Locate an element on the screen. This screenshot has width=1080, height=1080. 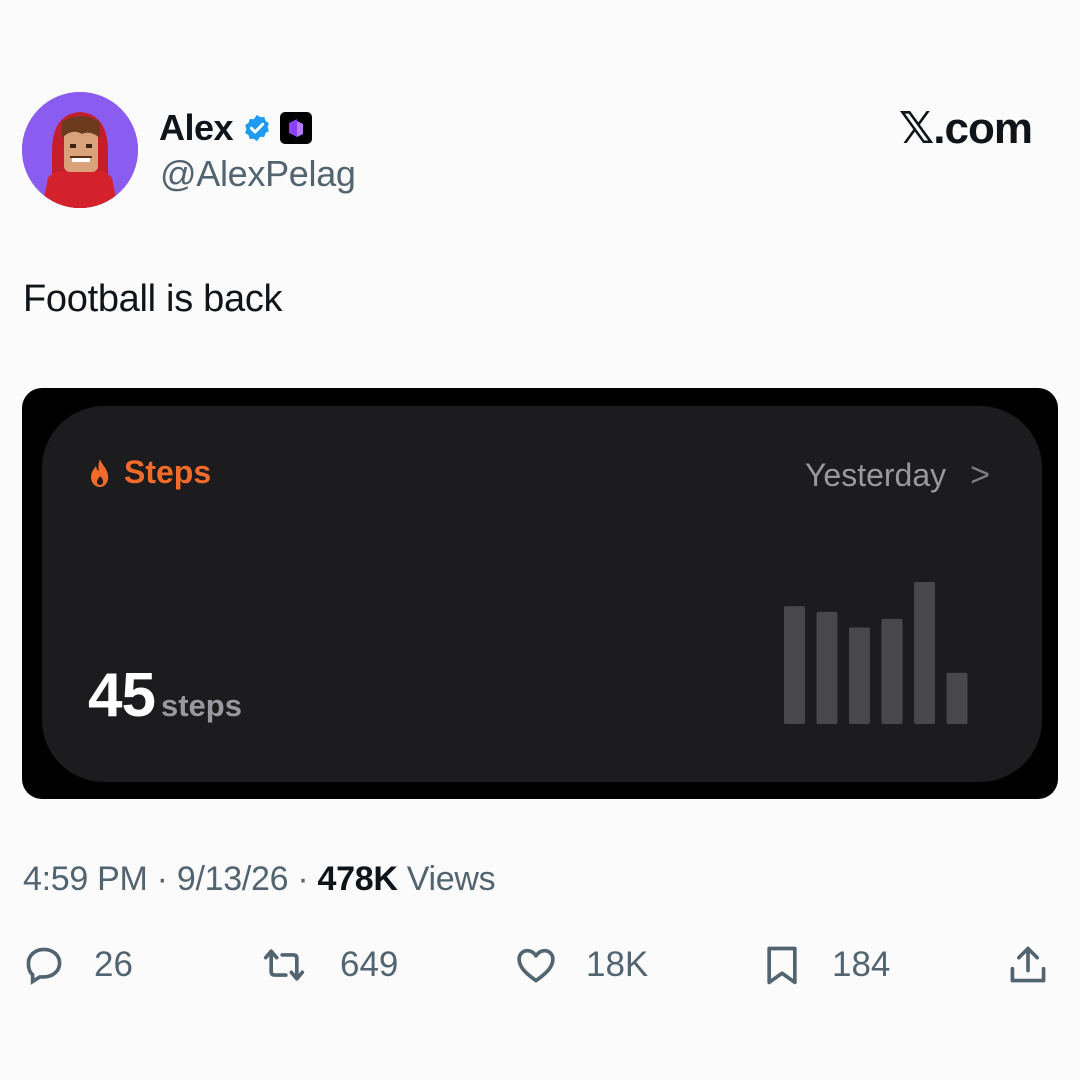
author-name-row: Alex is located at coordinates (236, 128).